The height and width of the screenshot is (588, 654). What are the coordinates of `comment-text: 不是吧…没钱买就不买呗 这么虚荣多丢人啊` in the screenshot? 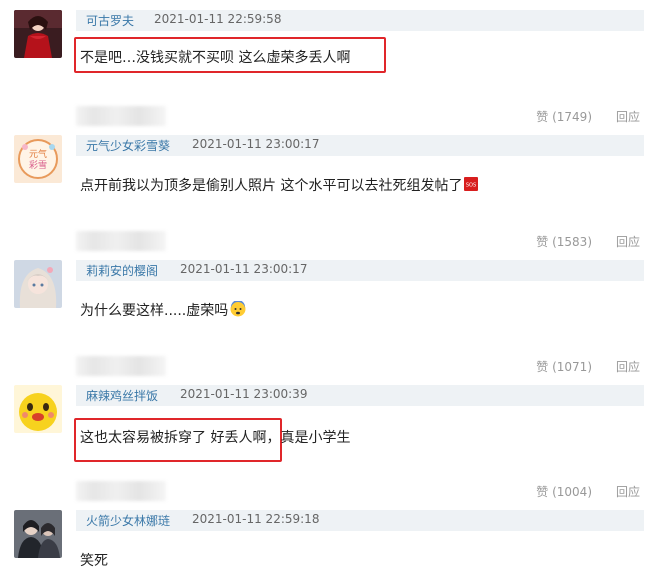 It's located at (215, 58).